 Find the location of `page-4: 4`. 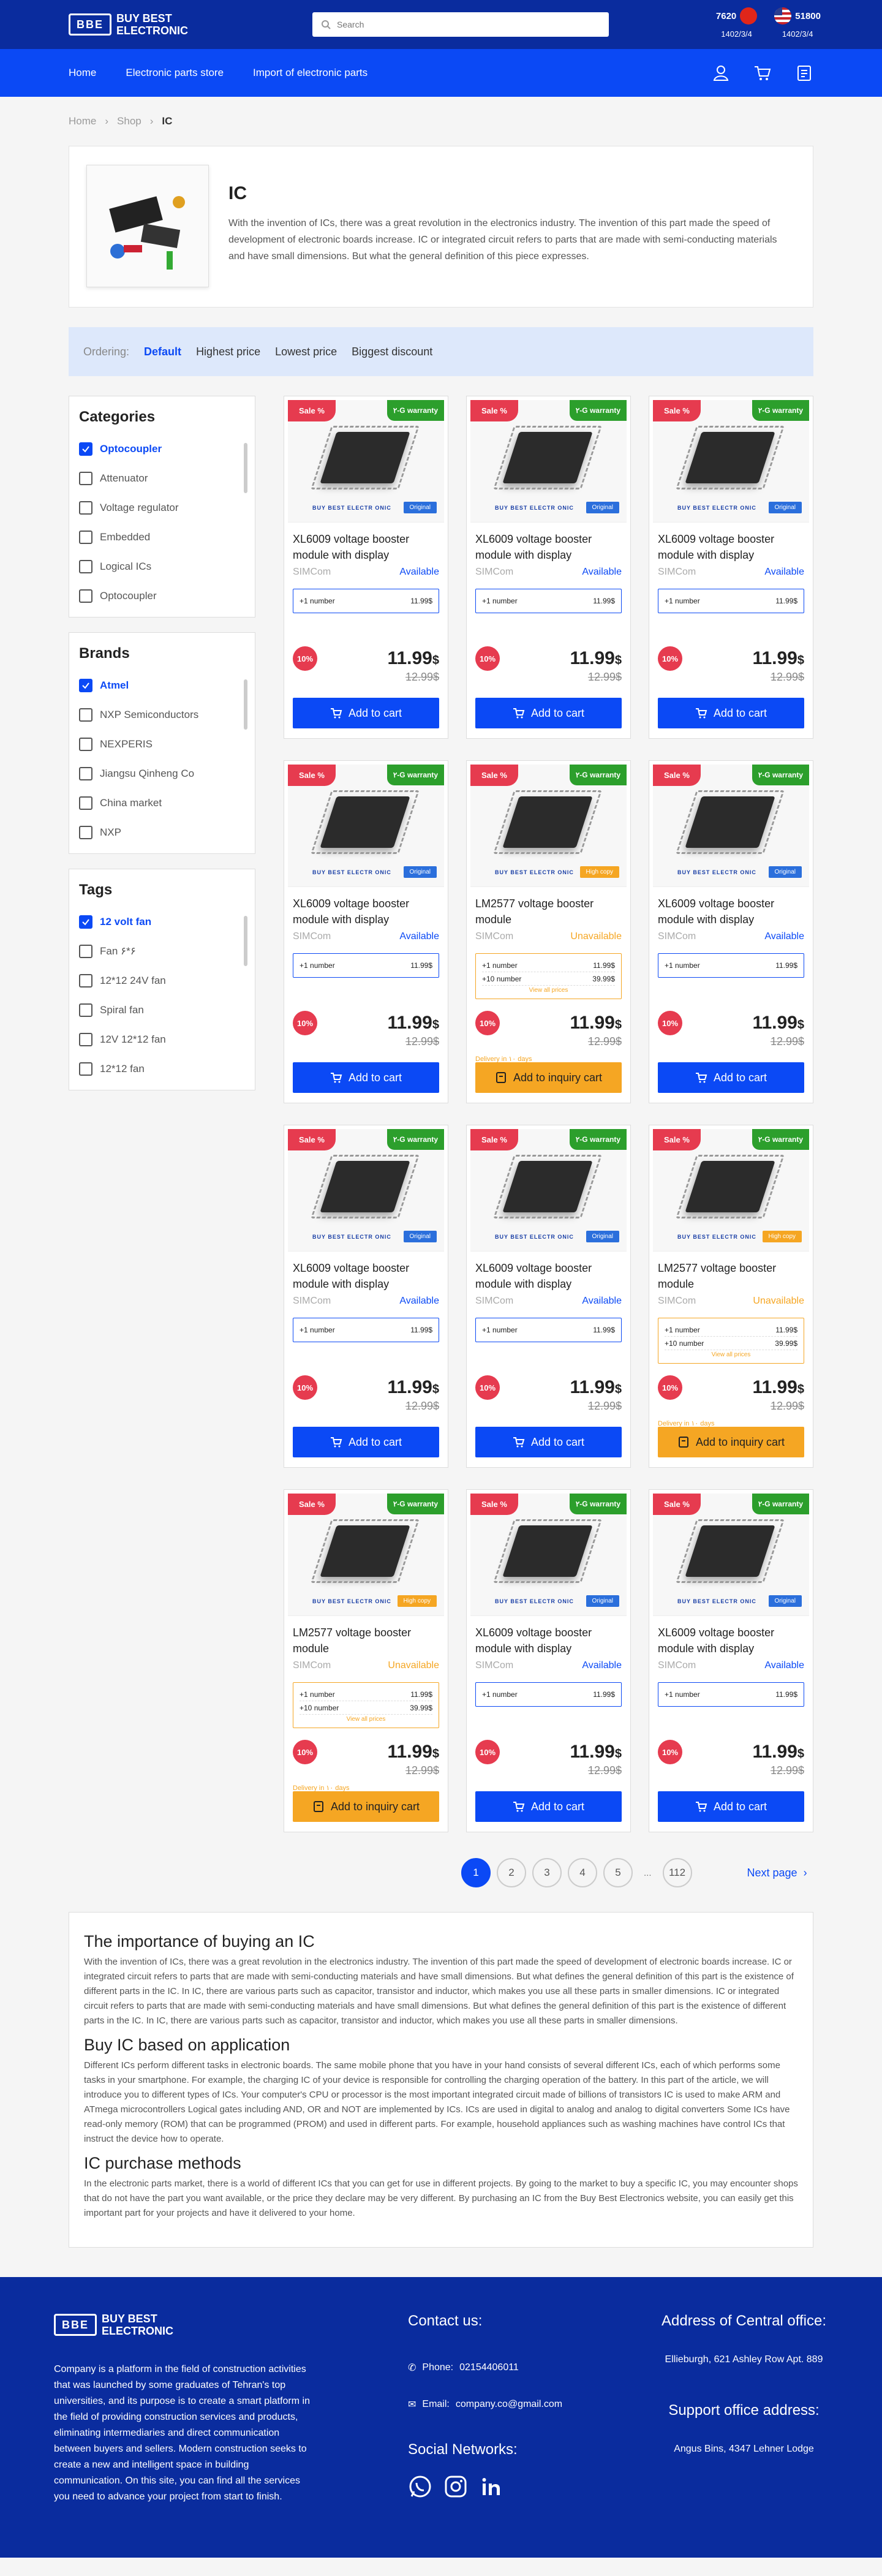

page-4: 4 is located at coordinates (582, 1872).